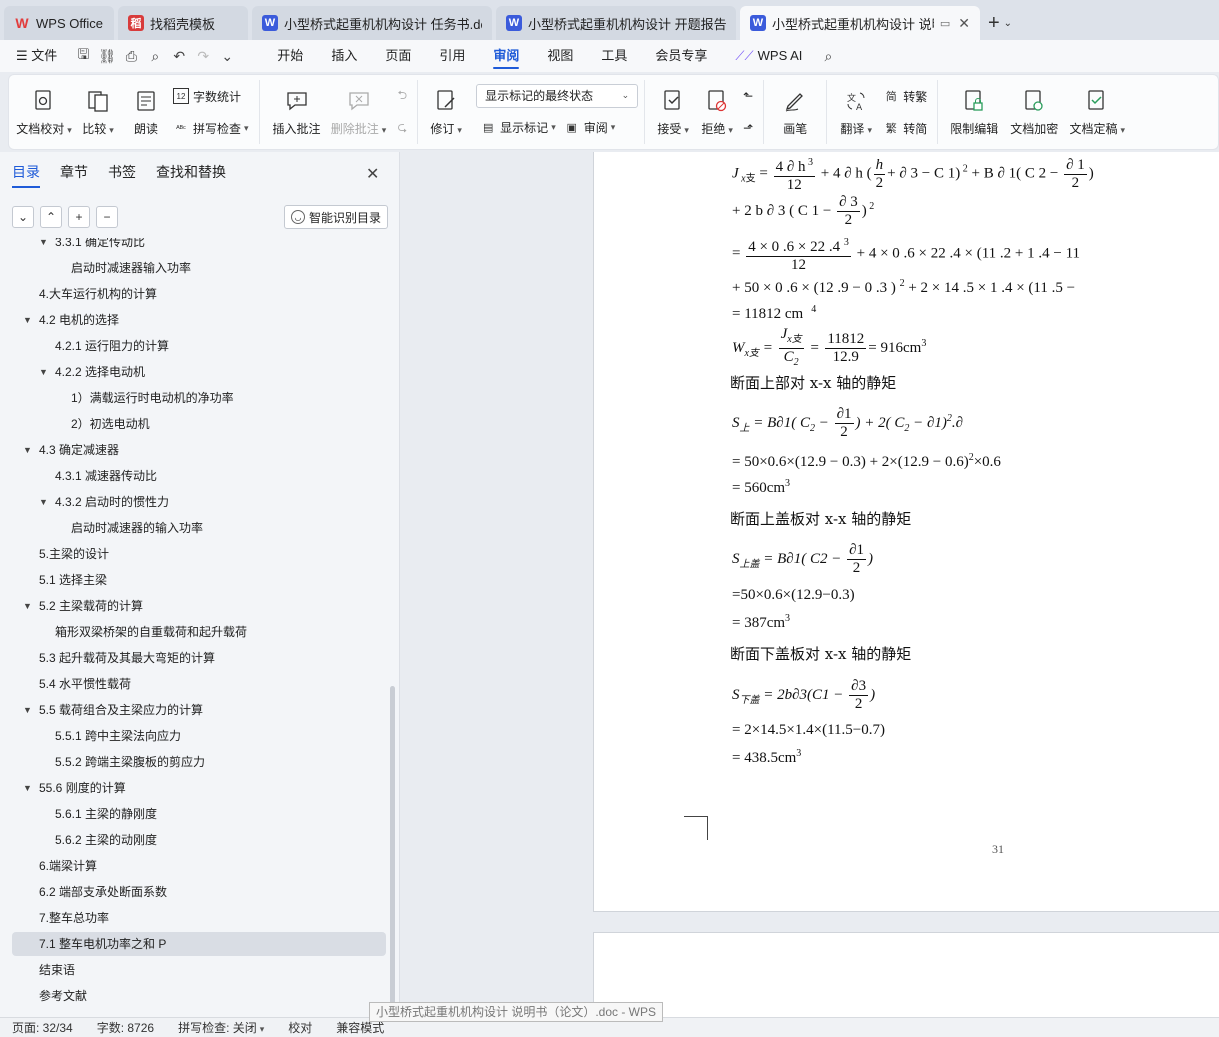 Image resolution: width=1219 pixels, height=1037 pixels. What do you see at coordinates (446, 112) in the screenshot?
I see `revise-button: 修订 ▾` at bounding box center [446, 112].